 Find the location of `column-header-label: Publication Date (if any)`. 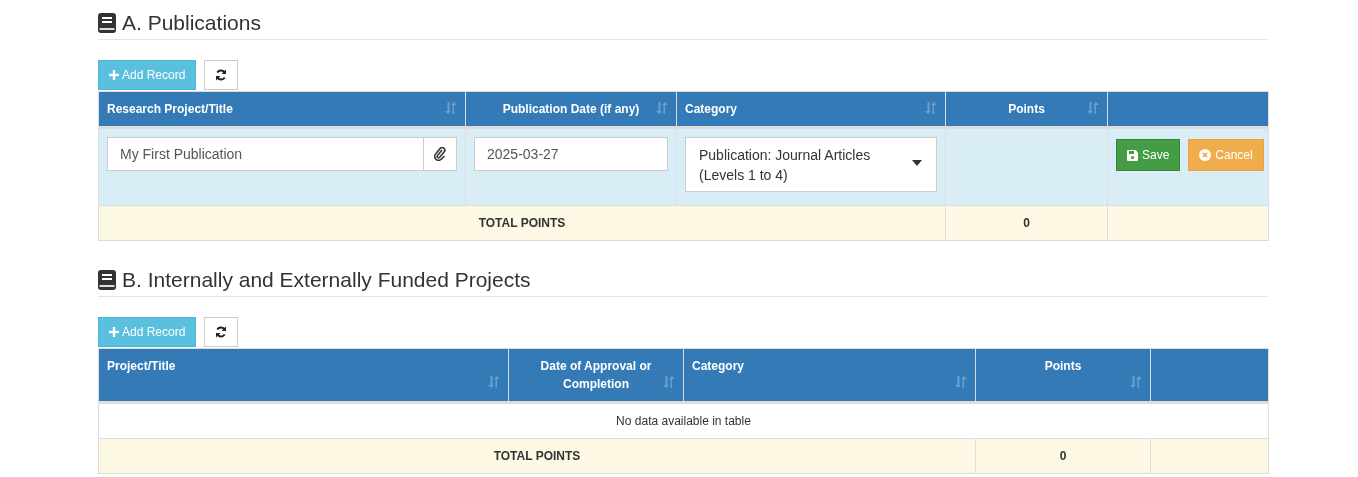

column-header-label: Publication Date (if any) is located at coordinates (571, 110).